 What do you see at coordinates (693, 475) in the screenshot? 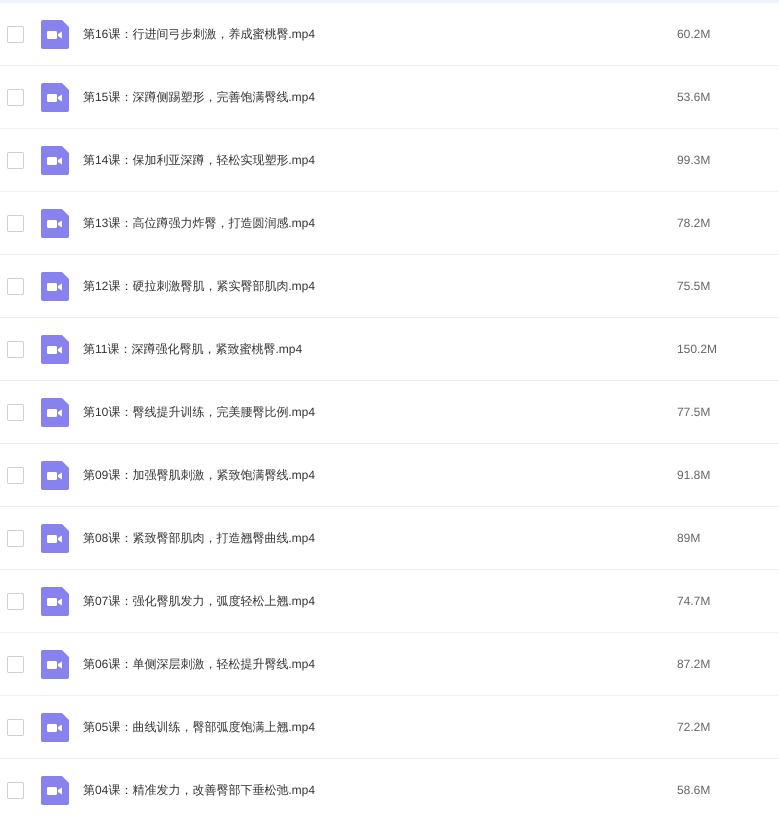
I see `file-size: 91.8M` at bounding box center [693, 475].